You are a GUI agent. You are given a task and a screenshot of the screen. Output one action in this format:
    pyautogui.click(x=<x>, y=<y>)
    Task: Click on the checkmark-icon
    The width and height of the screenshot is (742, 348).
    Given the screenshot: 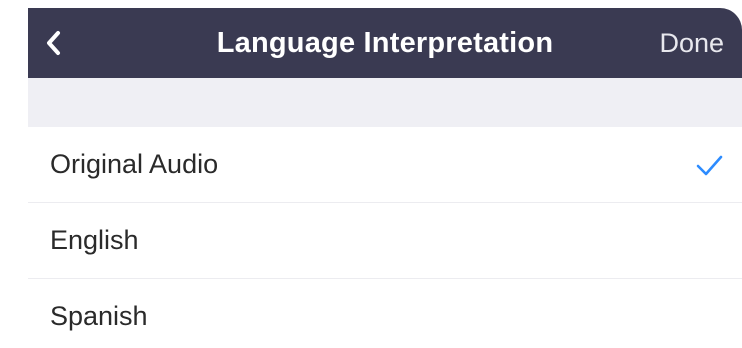 What is the action you would take?
    pyautogui.click(x=709, y=165)
    